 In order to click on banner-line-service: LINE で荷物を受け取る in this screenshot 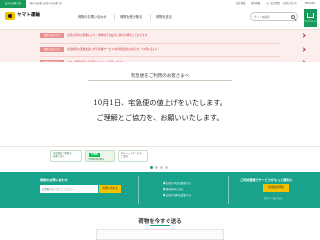, I will do `click(100, 156)`.